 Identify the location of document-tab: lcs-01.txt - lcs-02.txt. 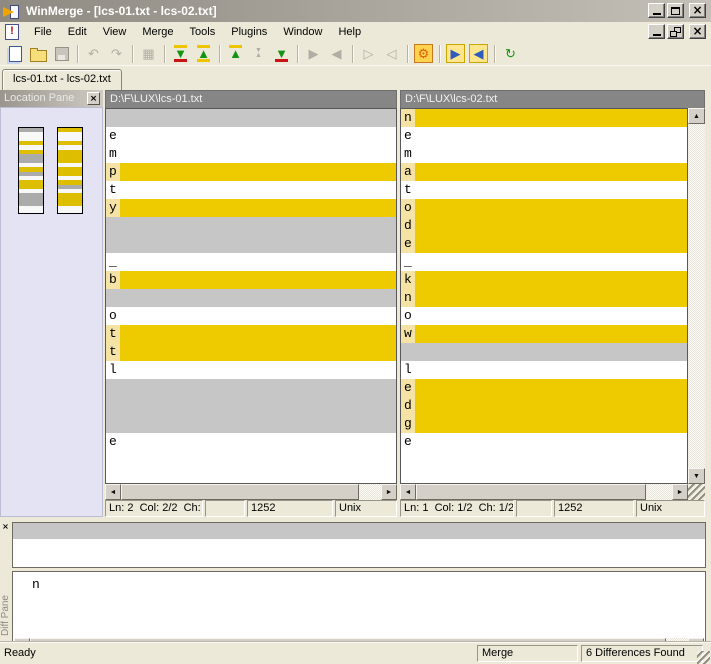
(62, 79).